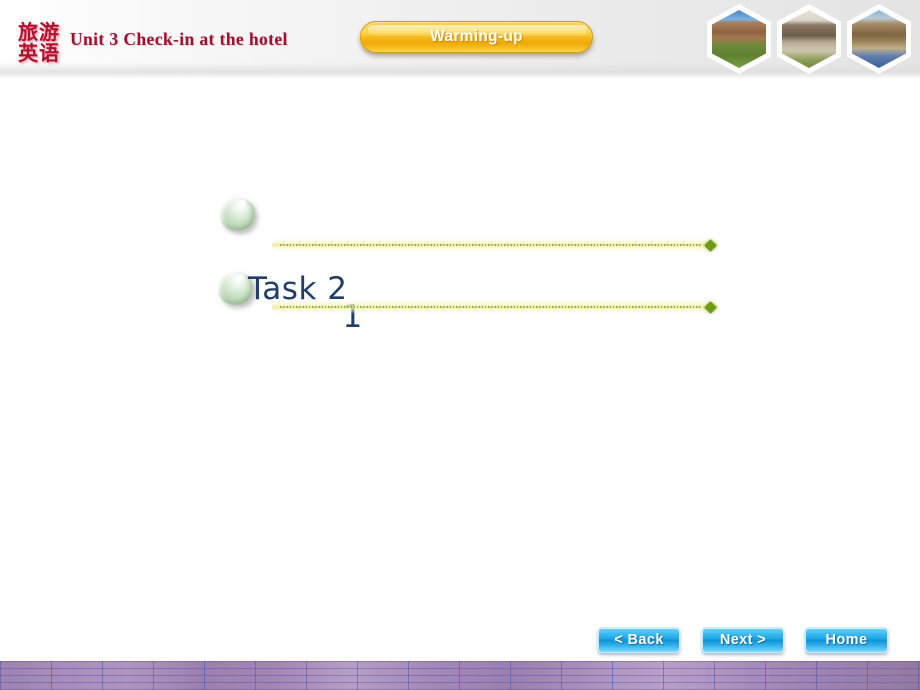 The image size is (920, 690). I want to click on back-button-label: < Back, so click(639, 640).